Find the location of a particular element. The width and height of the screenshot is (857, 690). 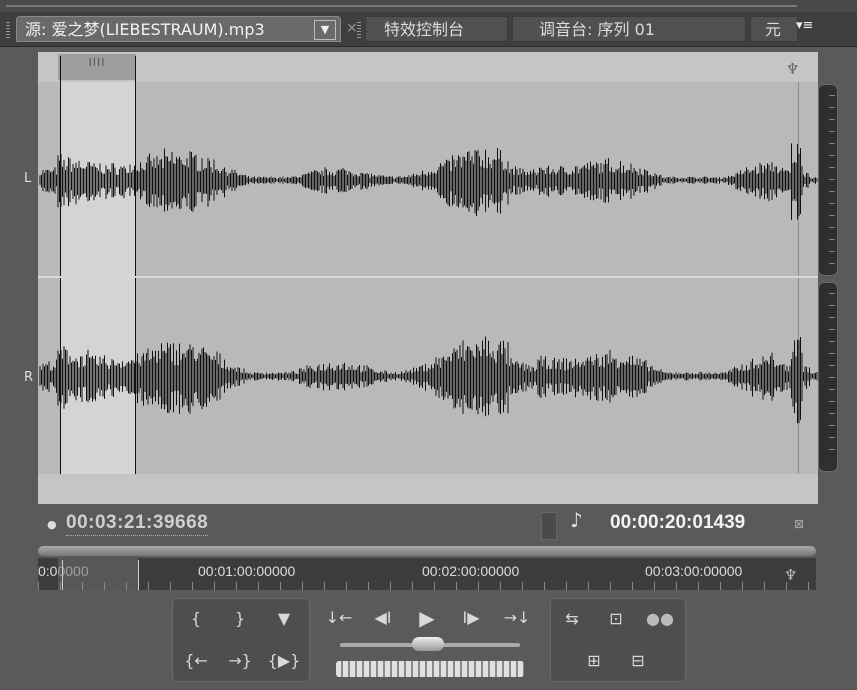

safe-margins-button: ⊡ is located at coordinates (616, 619).